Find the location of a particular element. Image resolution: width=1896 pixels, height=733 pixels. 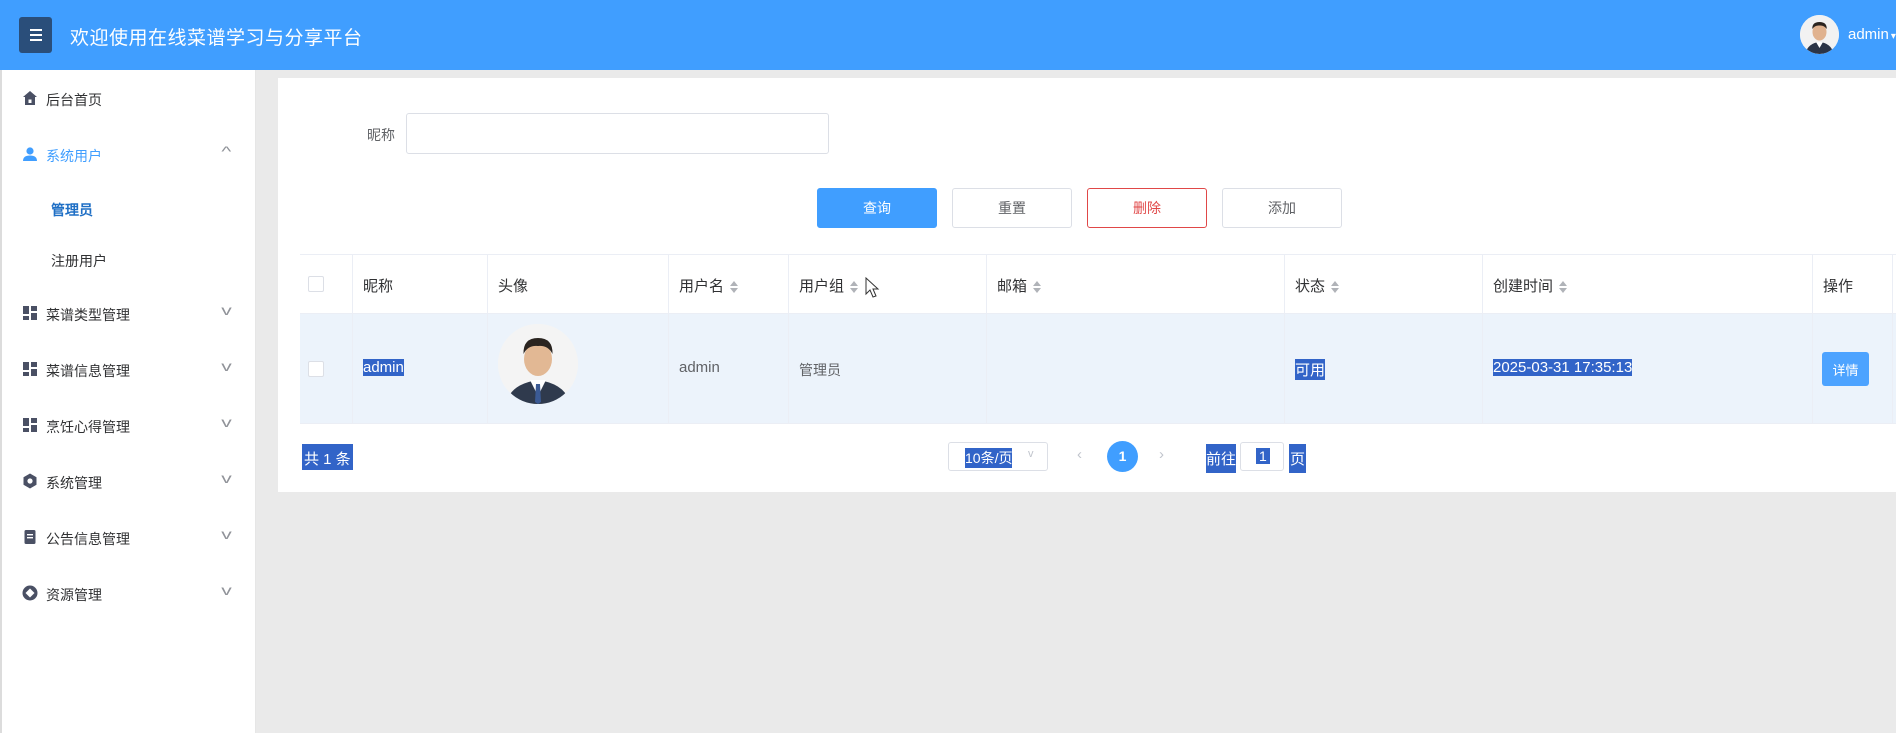

cell-avatar is located at coordinates (538, 364).